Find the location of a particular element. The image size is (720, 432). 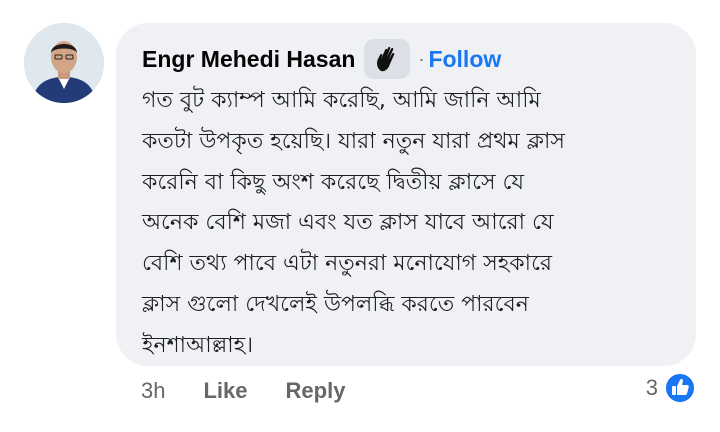

avatar is located at coordinates (64, 63).